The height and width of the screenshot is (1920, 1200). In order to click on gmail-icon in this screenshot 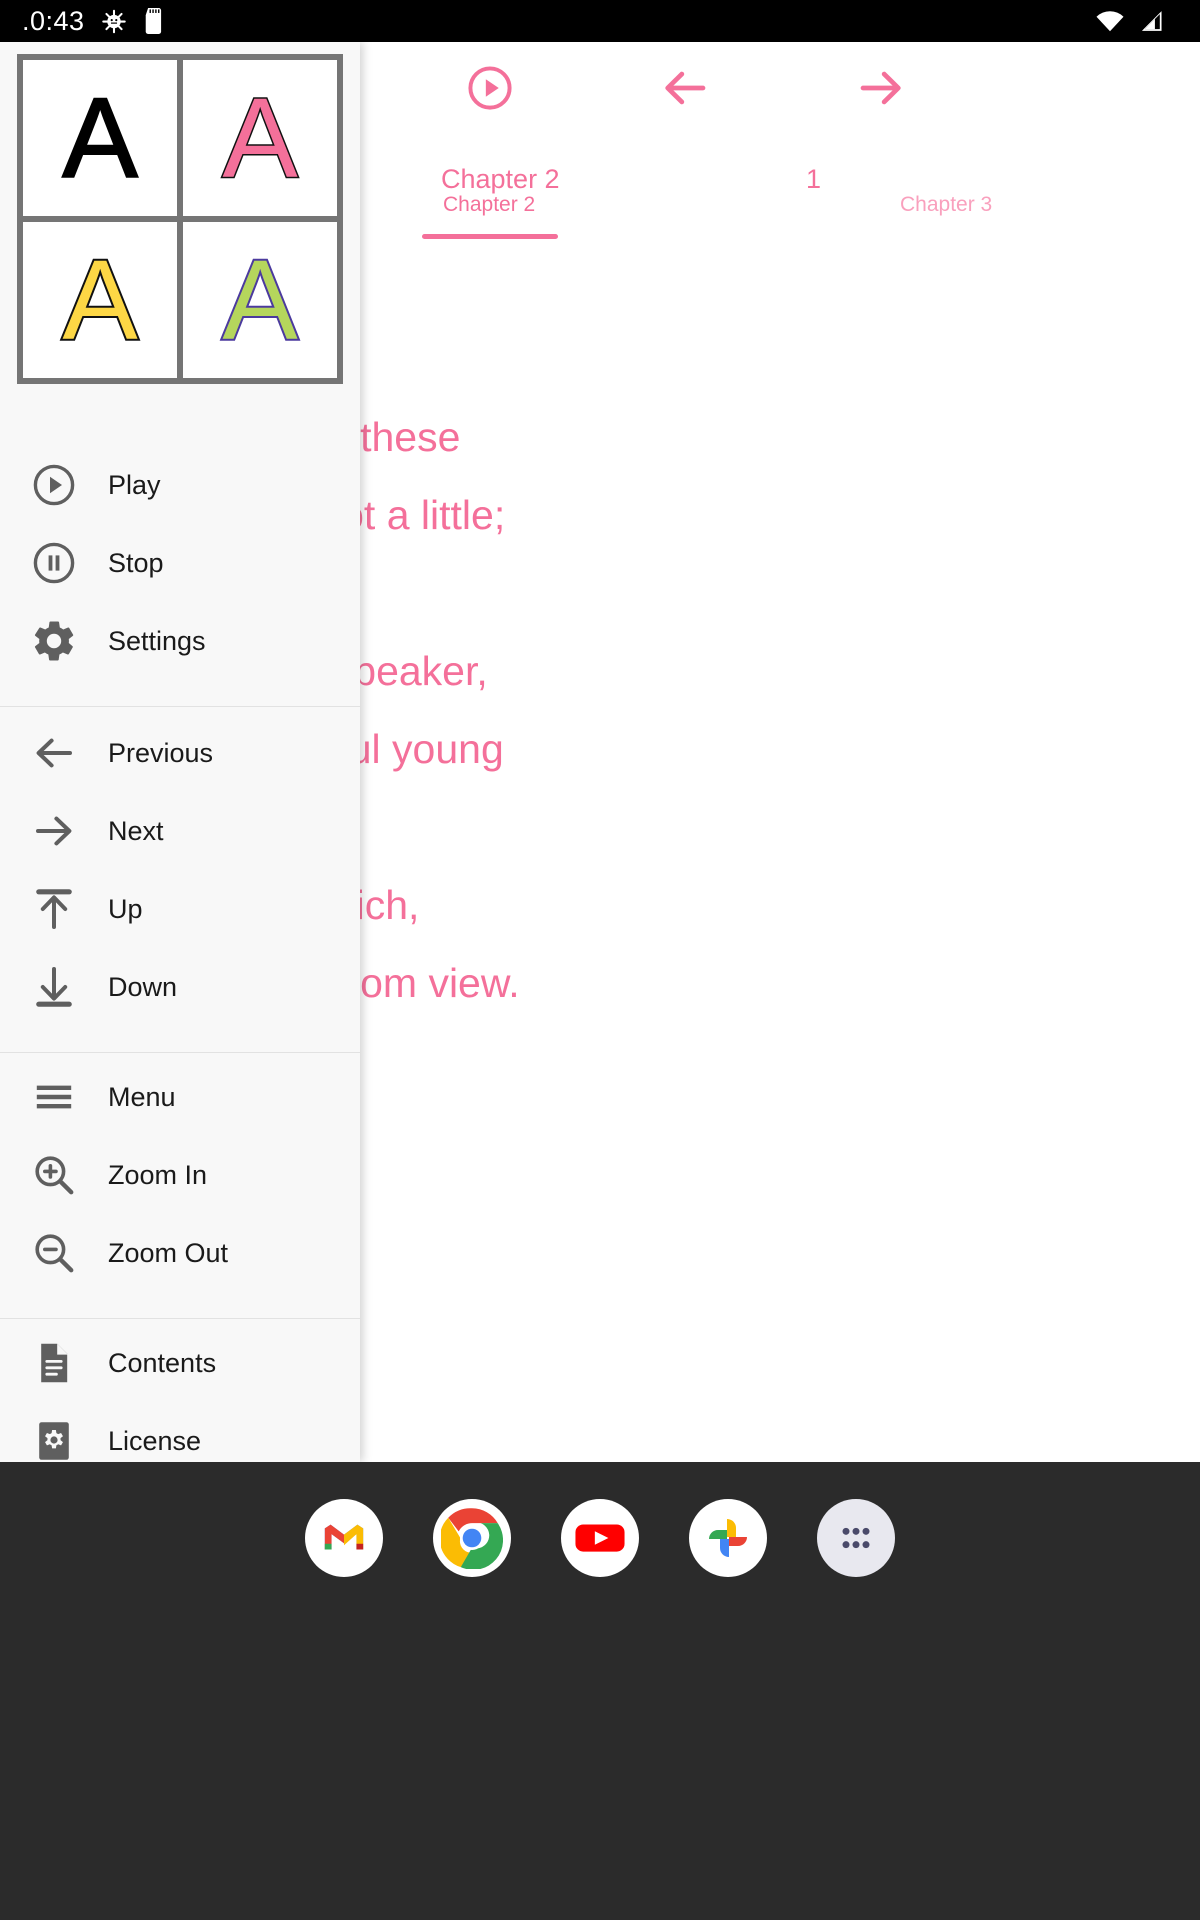, I will do `click(344, 1537)`.